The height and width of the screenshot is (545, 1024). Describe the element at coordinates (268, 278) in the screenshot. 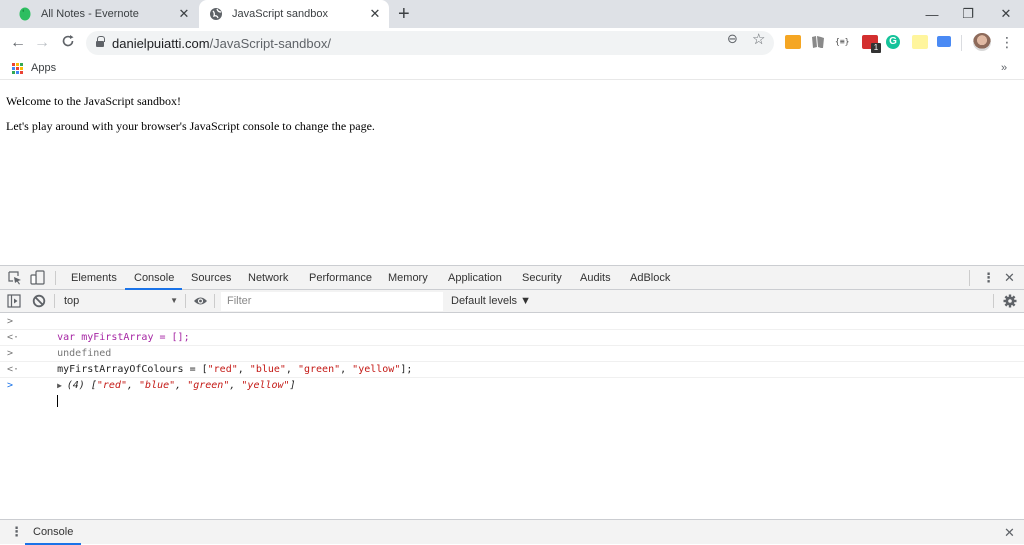

I see `tab-network: Network` at that location.